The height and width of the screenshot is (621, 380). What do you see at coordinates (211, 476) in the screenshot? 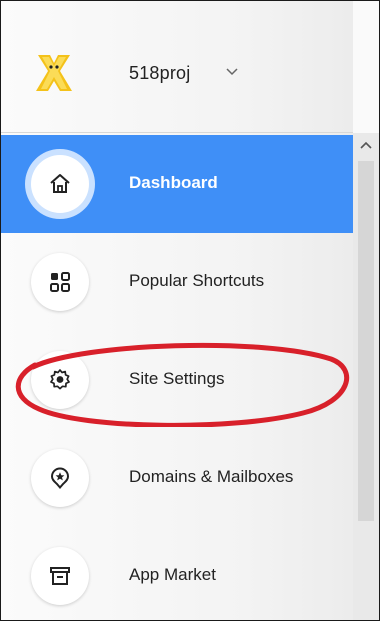
I see `nav-item-label: Domains & Mailboxes` at bounding box center [211, 476].